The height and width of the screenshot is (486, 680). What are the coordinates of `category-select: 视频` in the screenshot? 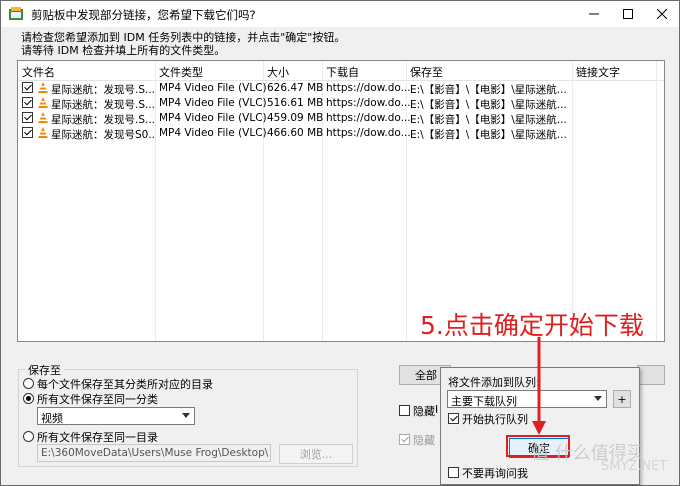 It's located at (116, 416).